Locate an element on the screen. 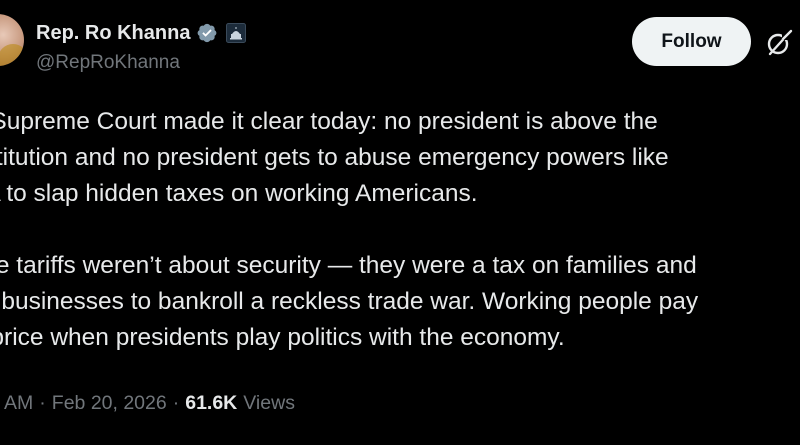 Image resolution: width=800 pixels, height=445 pixels. paragraph-break is located at coordinates (400, 230).